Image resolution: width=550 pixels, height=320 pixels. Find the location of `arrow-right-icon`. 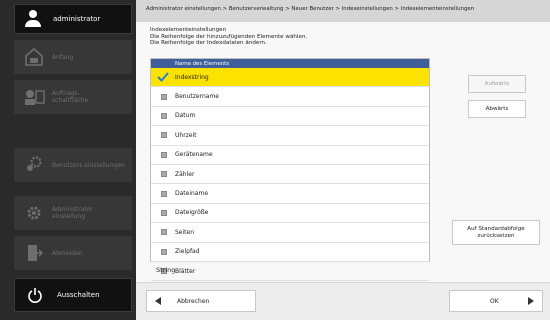

arrow-right-icon is located at coordinates (531, 301).